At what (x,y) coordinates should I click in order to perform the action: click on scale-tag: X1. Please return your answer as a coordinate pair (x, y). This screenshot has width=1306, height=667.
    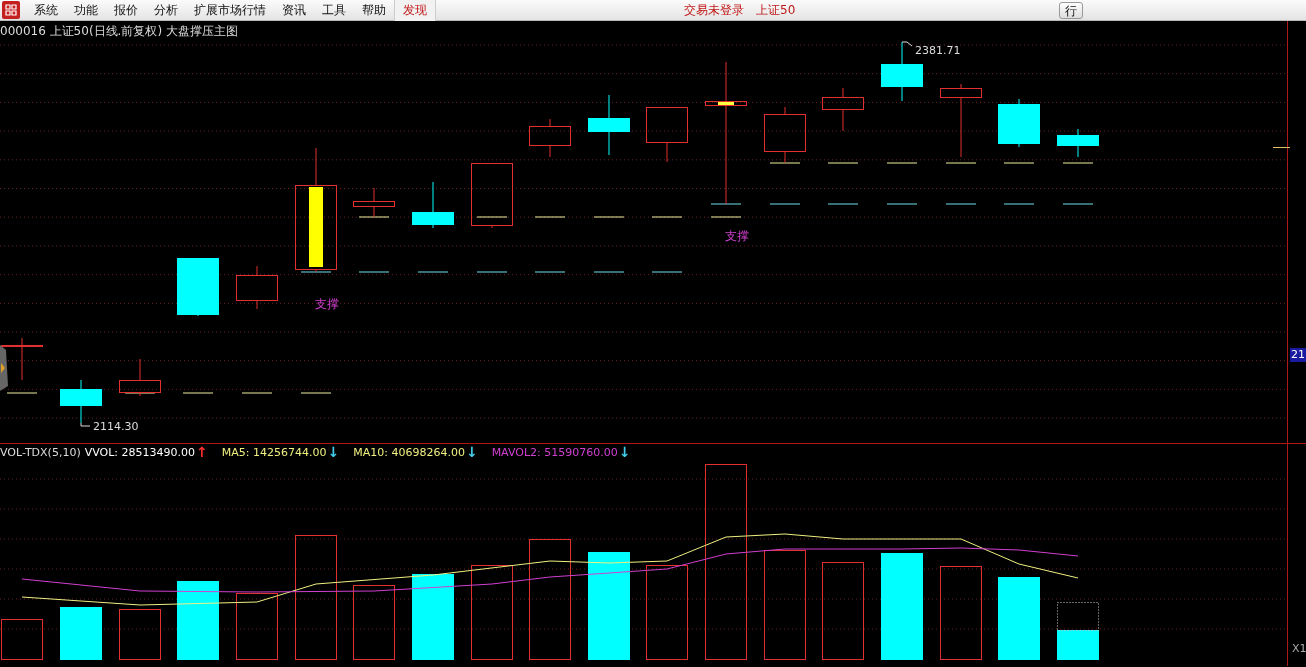
    Looking at the image, I should click on (1298, 649).